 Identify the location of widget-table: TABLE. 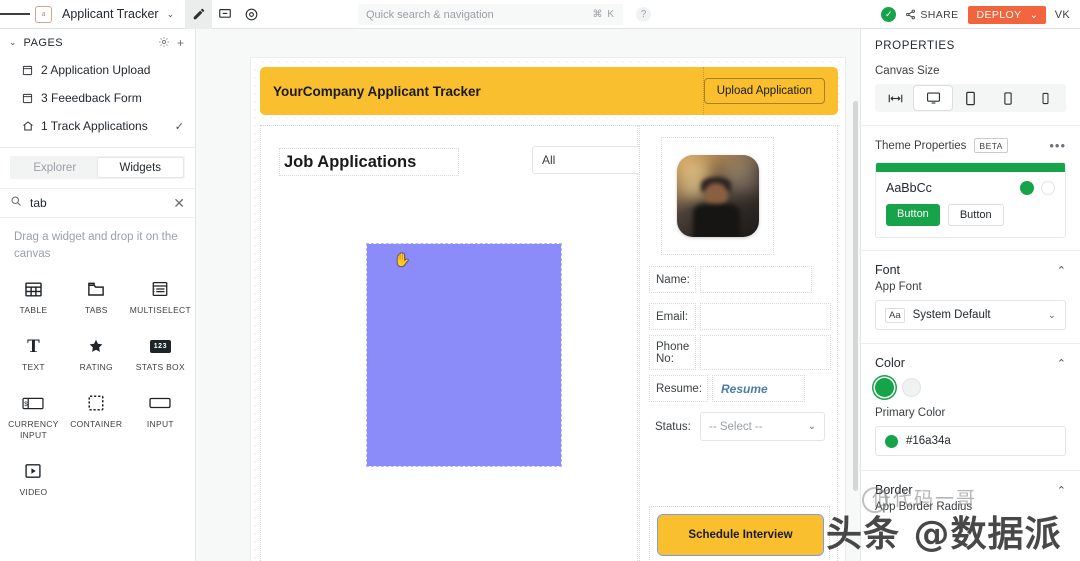
(33, 298).